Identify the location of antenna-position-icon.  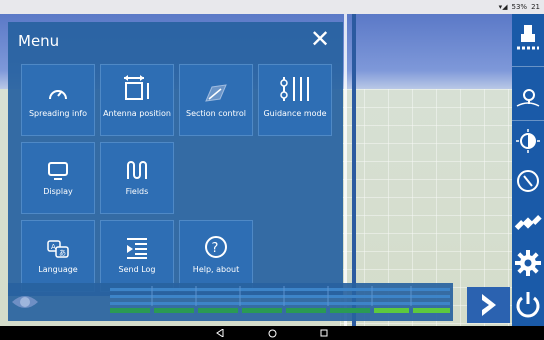
(137, 85).